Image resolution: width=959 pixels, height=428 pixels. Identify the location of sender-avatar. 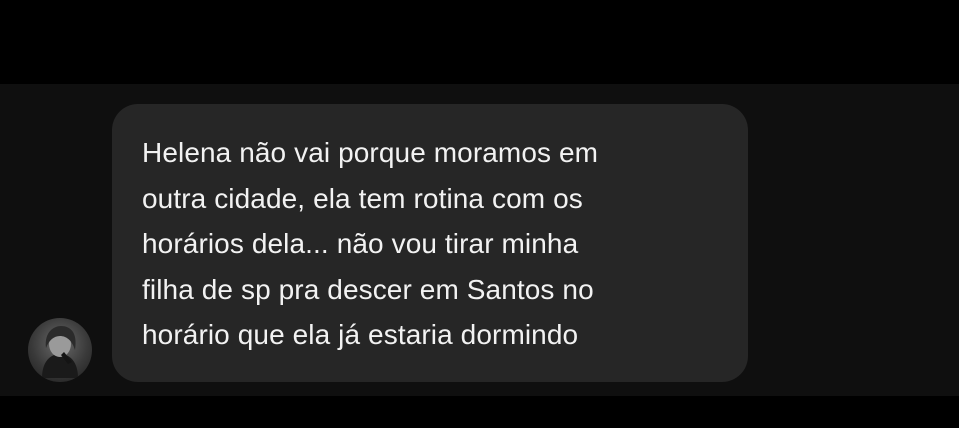
(60, 350).